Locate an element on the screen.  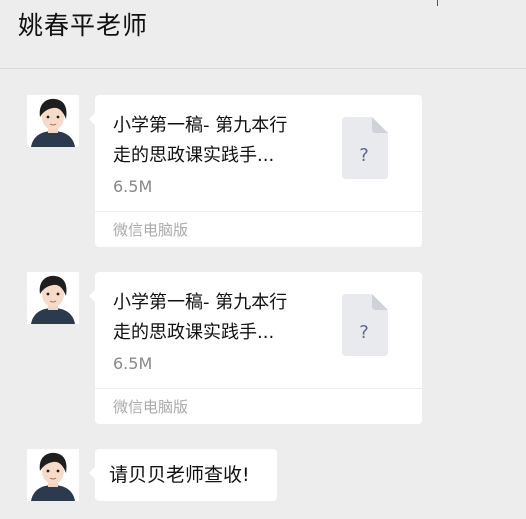
text-bubble: 请贝贝老师查收! is located at coordinates (183, 475).